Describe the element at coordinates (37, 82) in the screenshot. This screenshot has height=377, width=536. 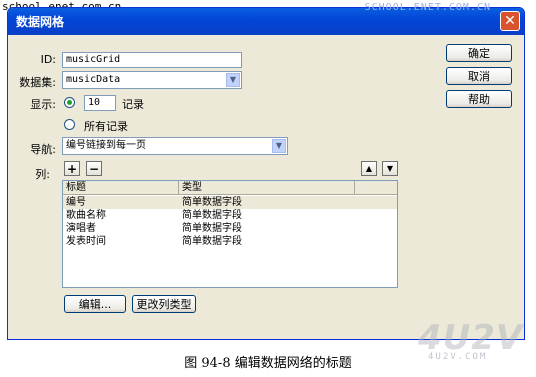
I see `dataset-label: 数据集:` at that location.